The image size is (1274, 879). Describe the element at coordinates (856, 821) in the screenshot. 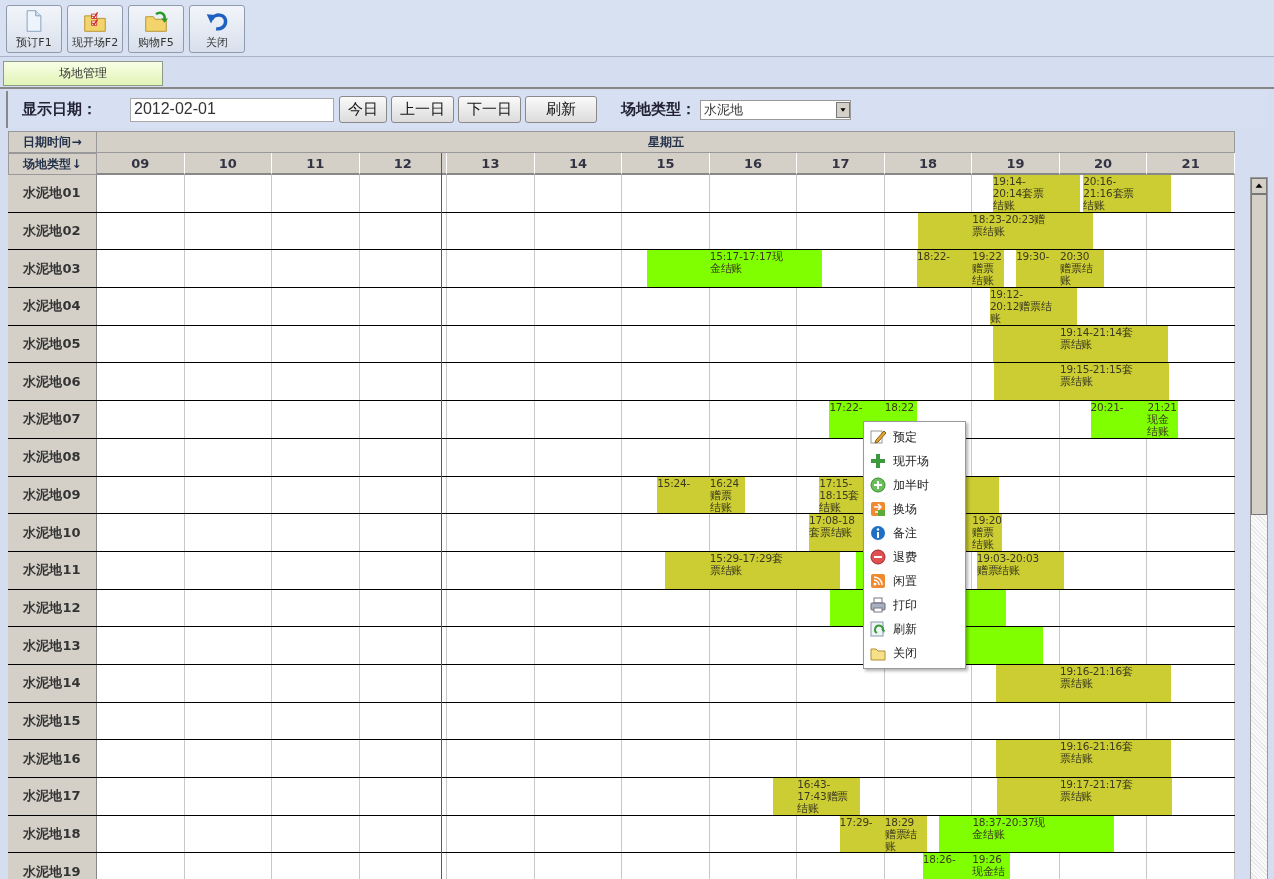

I see `booking-label: 17:29-` at that location.